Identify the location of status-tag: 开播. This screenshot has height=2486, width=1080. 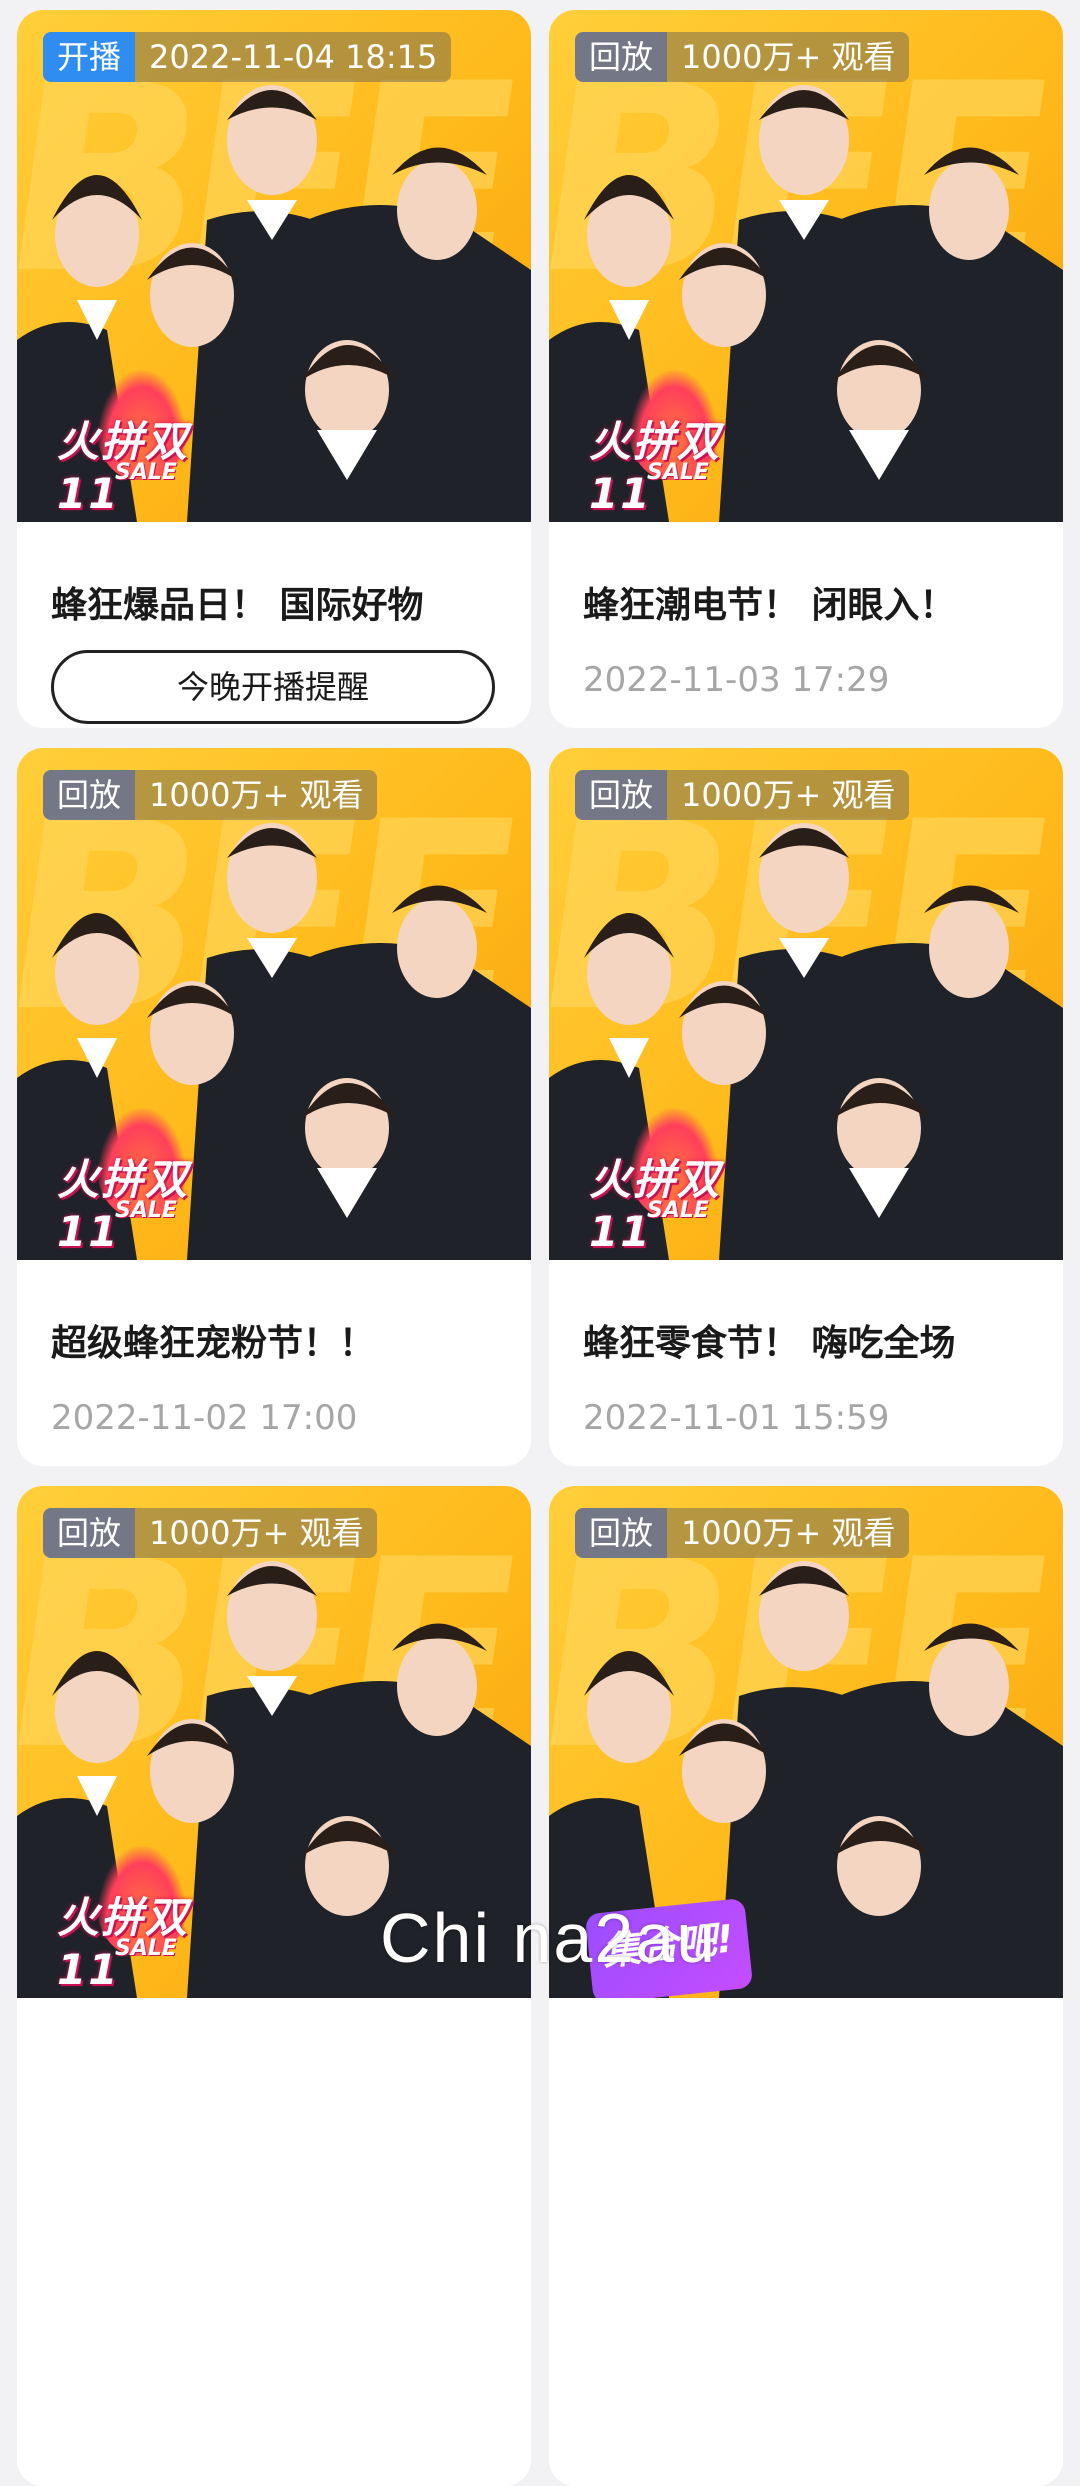
(89, 57).